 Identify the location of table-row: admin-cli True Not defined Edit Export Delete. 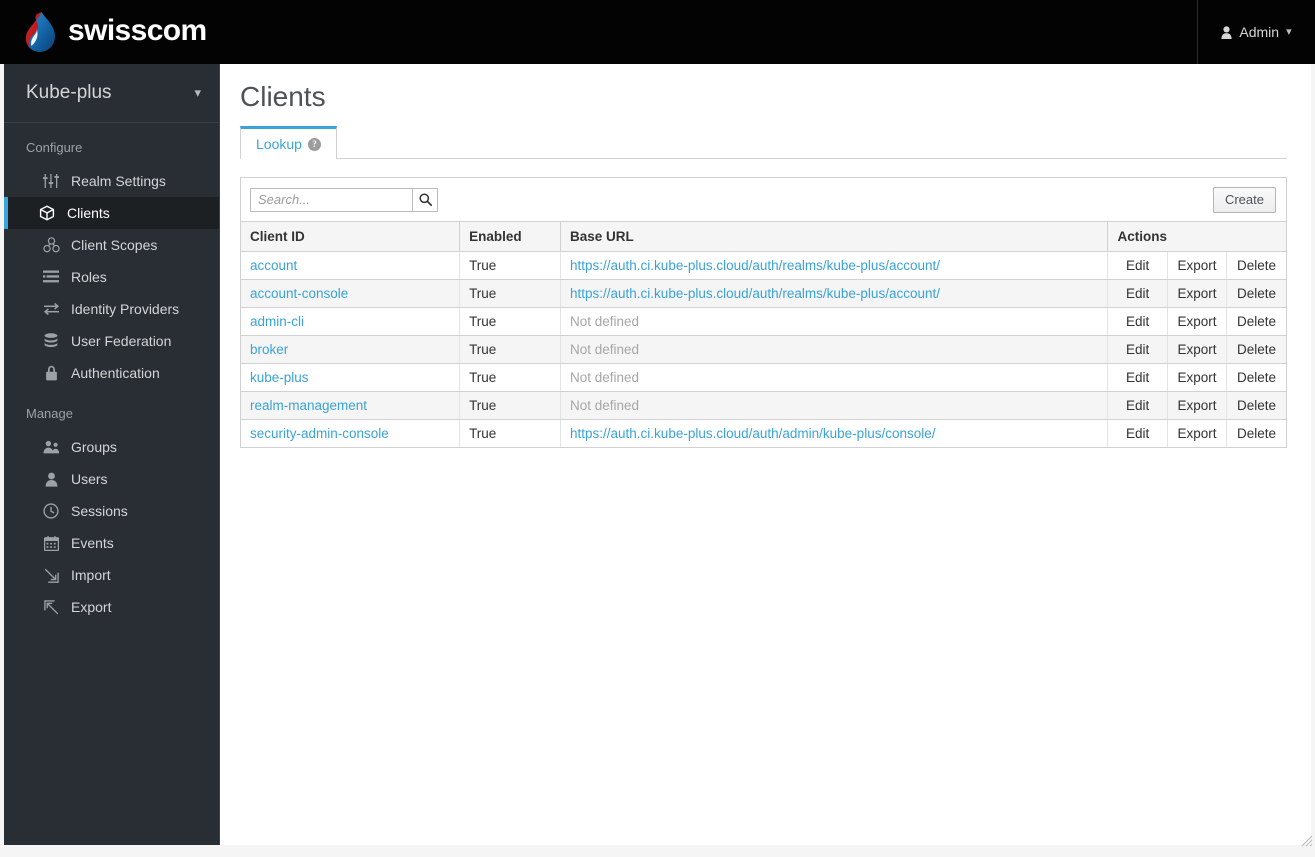
(763, 321).